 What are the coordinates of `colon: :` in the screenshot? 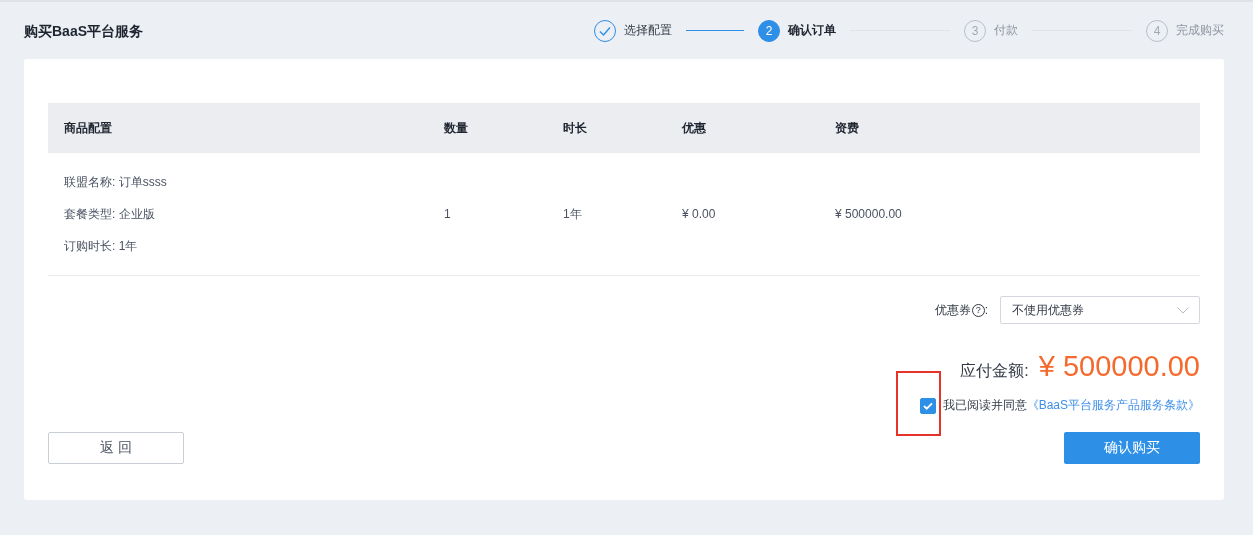 It's located at (986, 310).